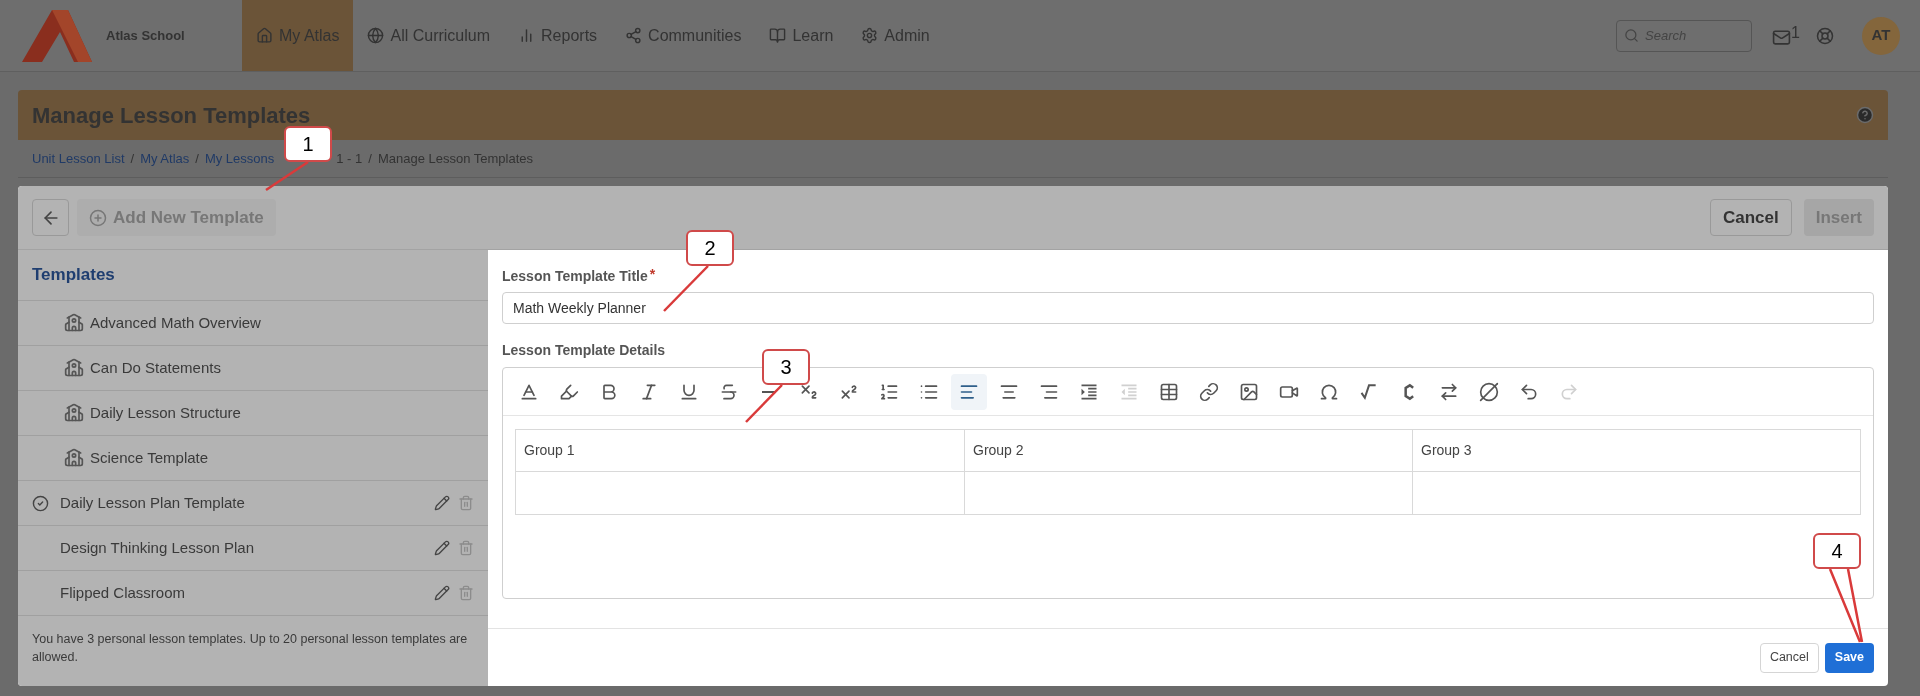  Describe the element at coordinates (584, 350) in the screenshot. I see `details-label: Lesson Template Details` at that location.